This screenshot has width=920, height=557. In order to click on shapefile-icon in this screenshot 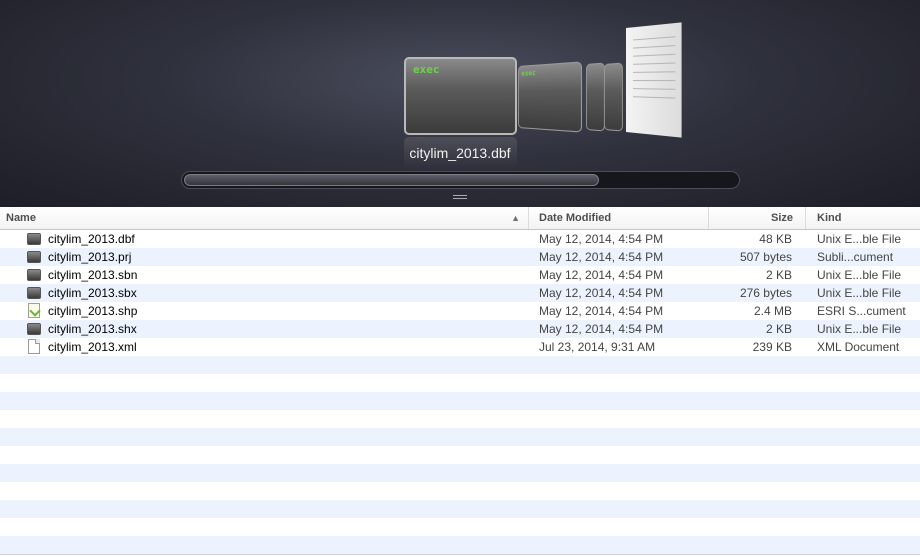, I will do `click(34, 310)`.